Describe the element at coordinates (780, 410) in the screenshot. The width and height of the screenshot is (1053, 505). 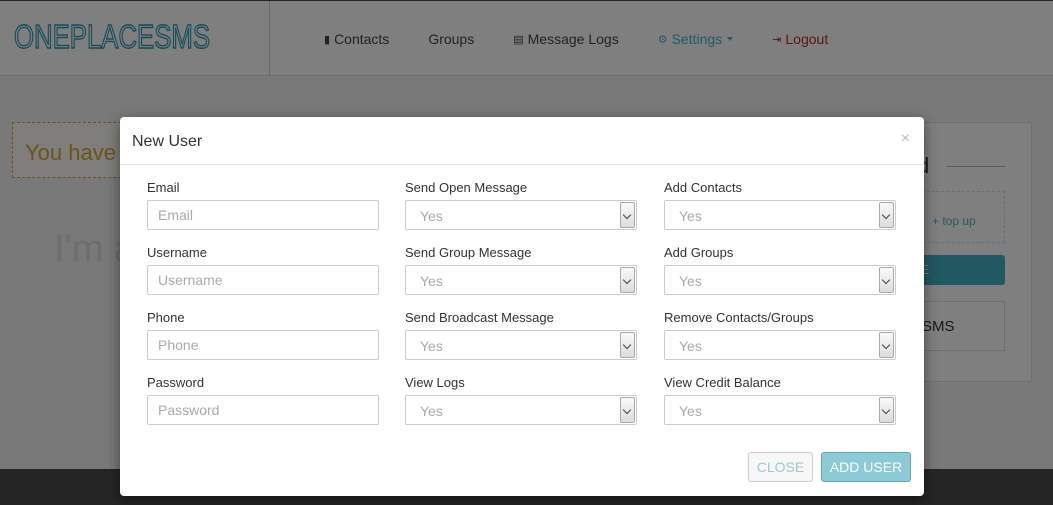
I see `view-credit-balance-select: Yes` at that location.